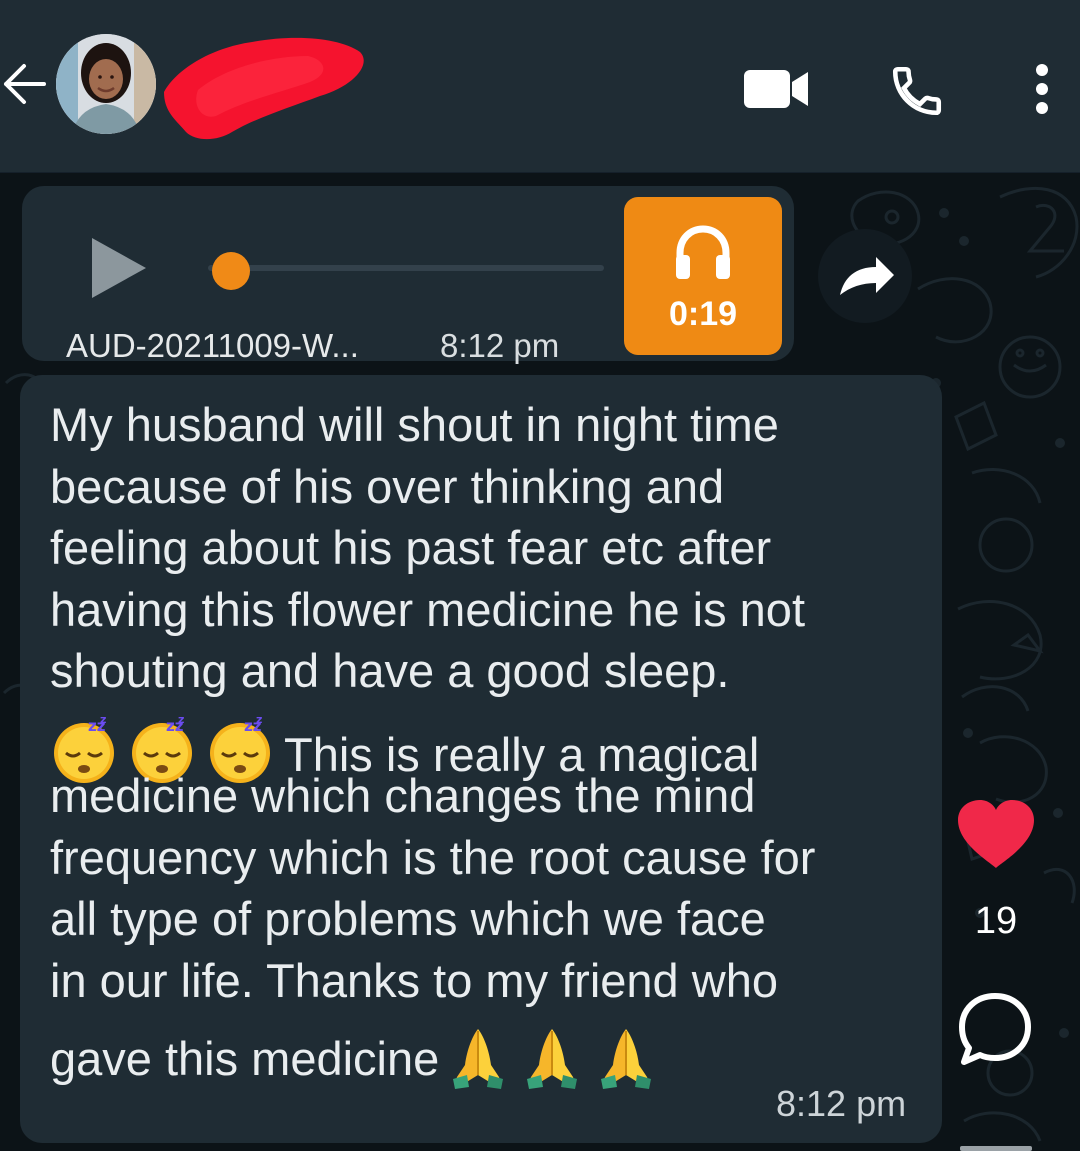 Image resolution: width=1080 pixels, height=1151 pixels. I want to click on audio-seek-bar, so click(406, 268).